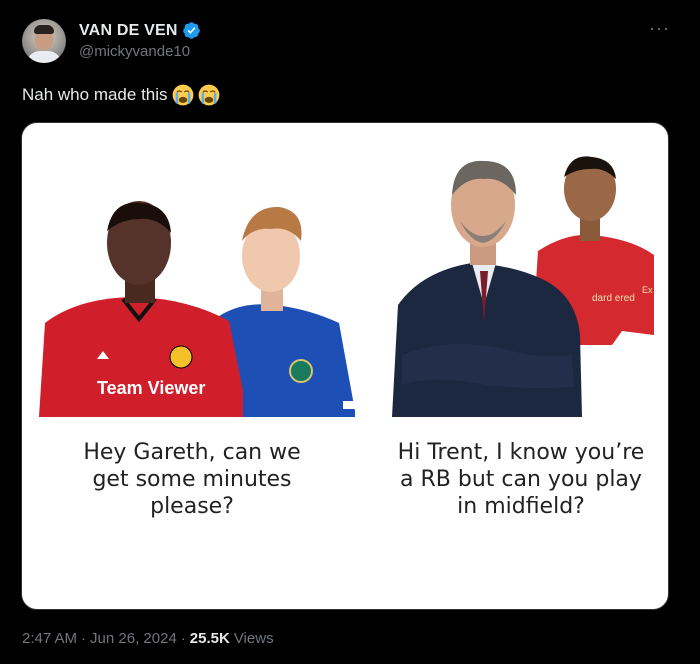 This screenshot has width=700, height=664. I want to click on more-options-icon: ···, so click(659, 28).